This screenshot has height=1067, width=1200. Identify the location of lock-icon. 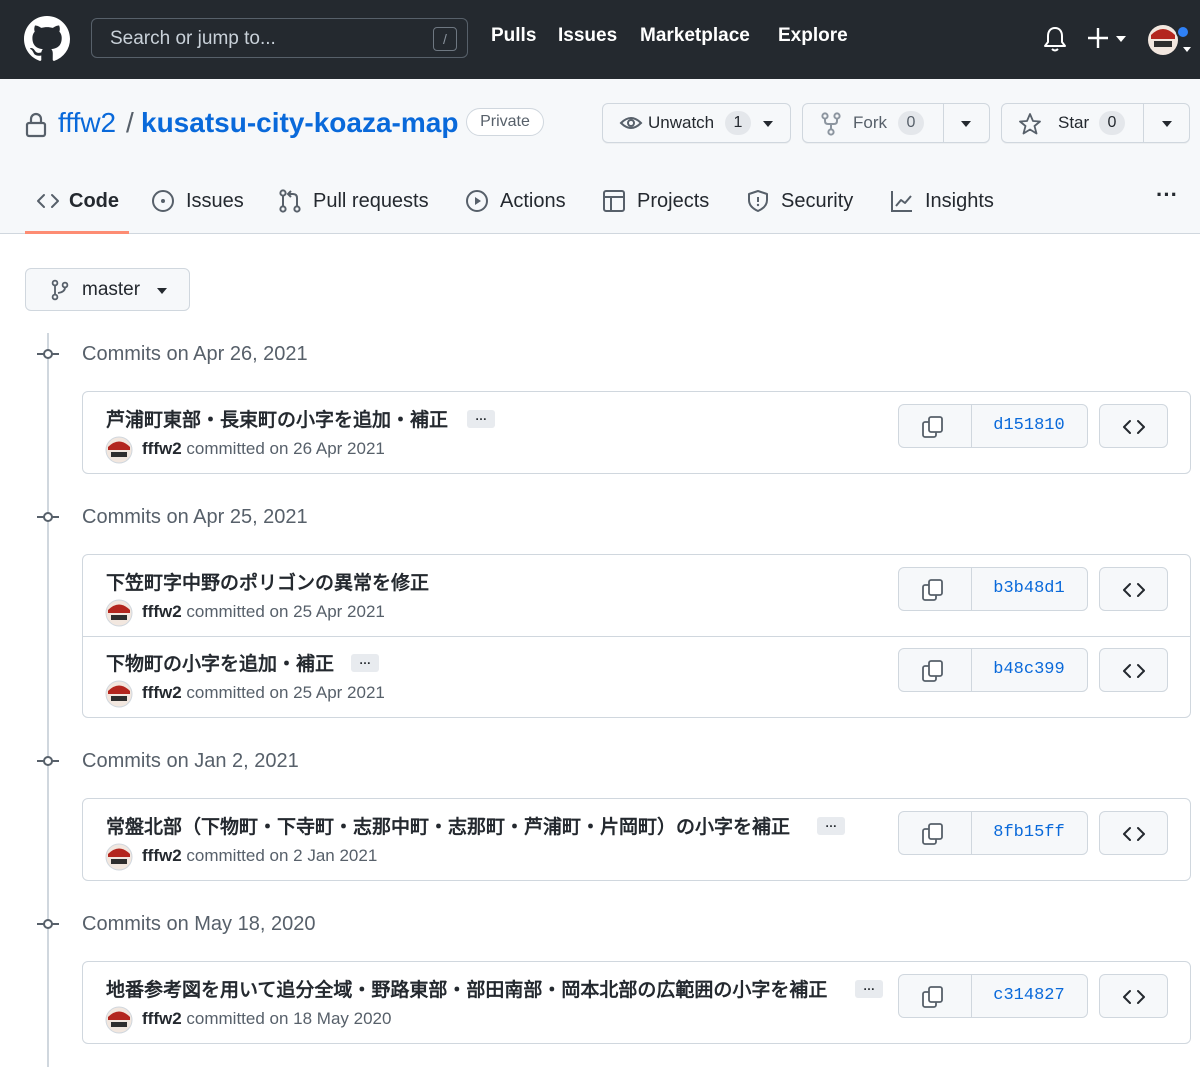
(36, 125).